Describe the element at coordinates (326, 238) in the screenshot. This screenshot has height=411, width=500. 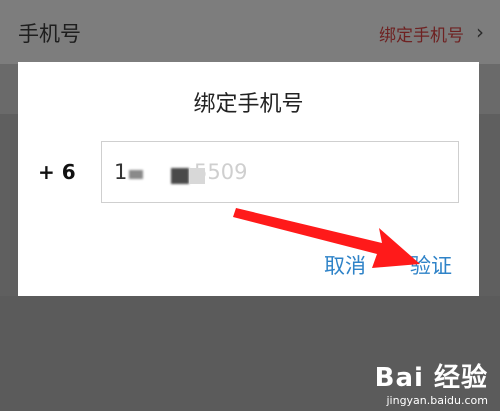
I see `arrow-icon` at that location.